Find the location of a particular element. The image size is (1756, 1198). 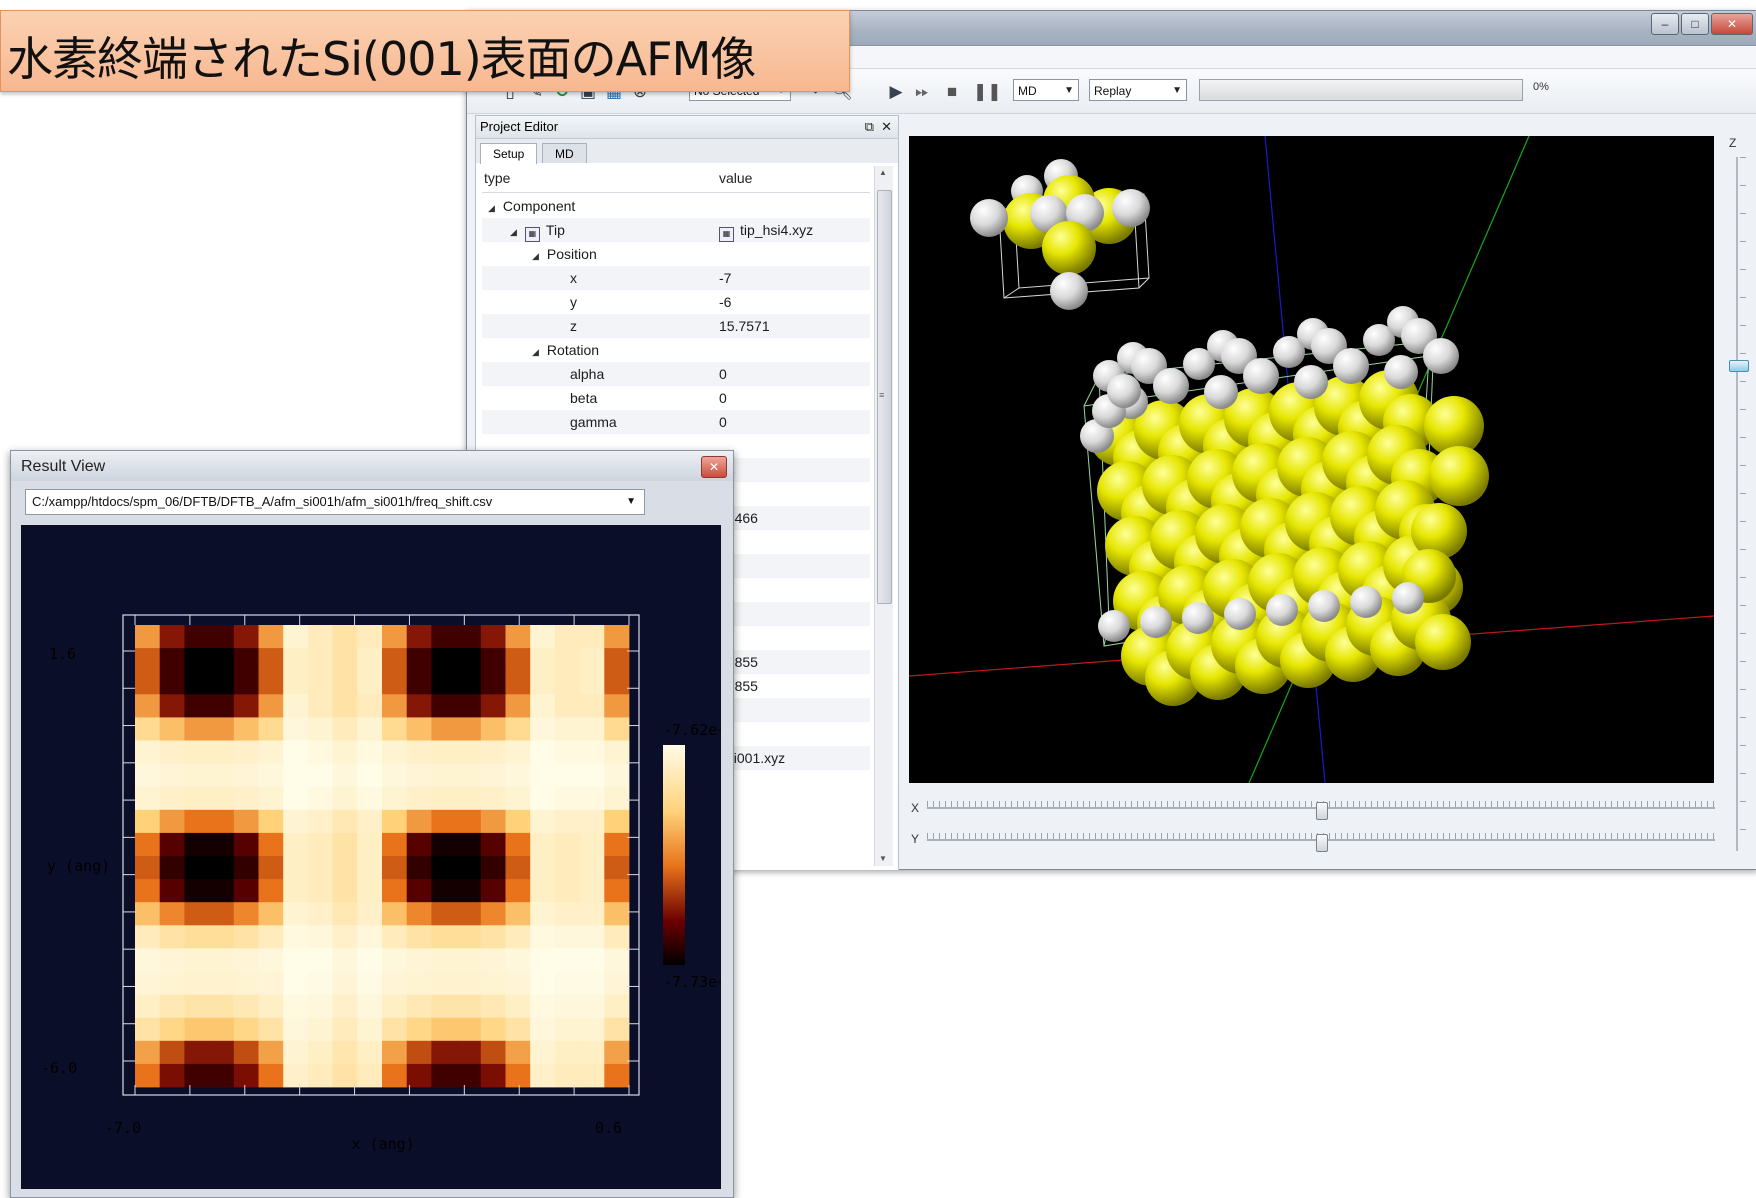

property-row: ◢ Rotation is located at coordinates (676, 350).